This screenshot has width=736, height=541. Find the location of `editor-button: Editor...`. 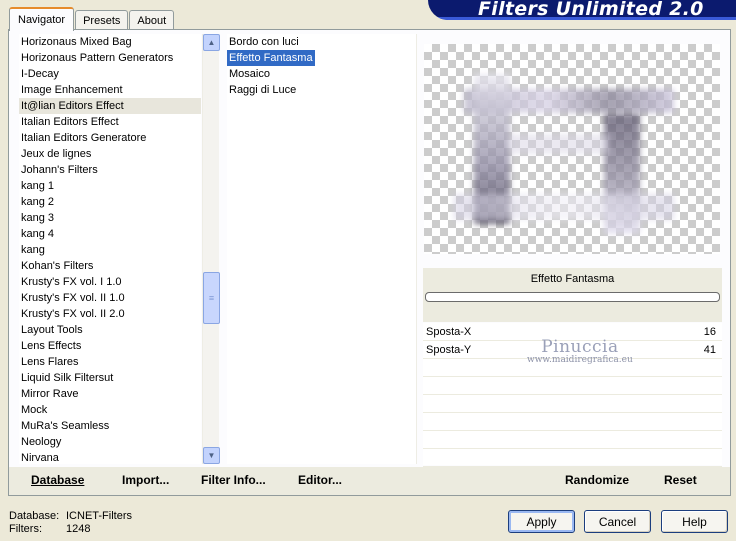

editor-button: Editor... is located at coordinates (320, 480).